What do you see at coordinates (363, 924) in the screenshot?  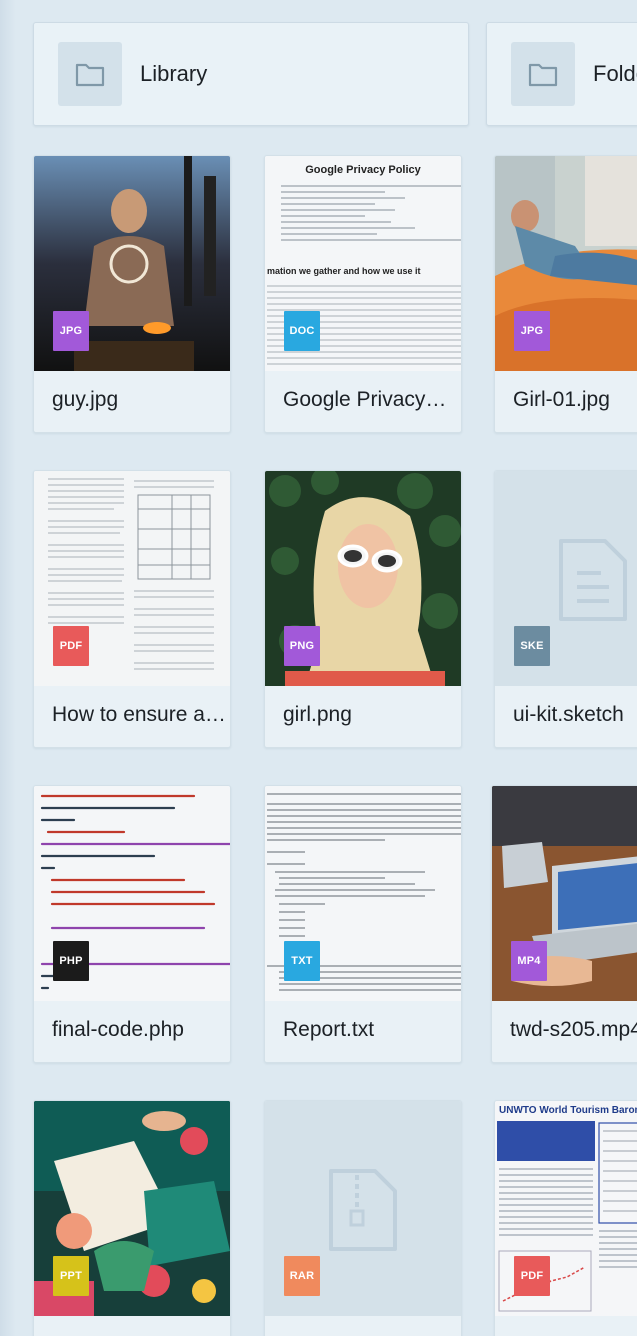 I see `file-card: TXT Report.txt` at bounding box center [363, 924].